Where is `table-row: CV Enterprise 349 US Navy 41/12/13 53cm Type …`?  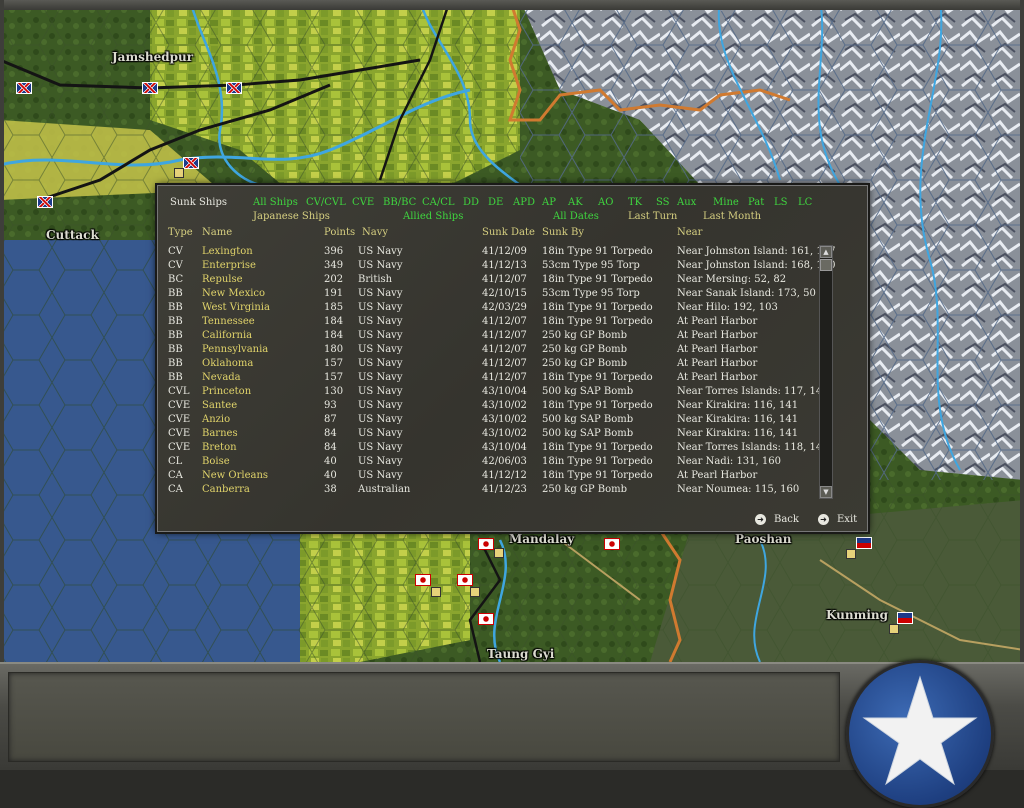
table-row: CV Enterprise 349 US Navy 41/12/13 53cm Type … is located at coordinates (496, 267).